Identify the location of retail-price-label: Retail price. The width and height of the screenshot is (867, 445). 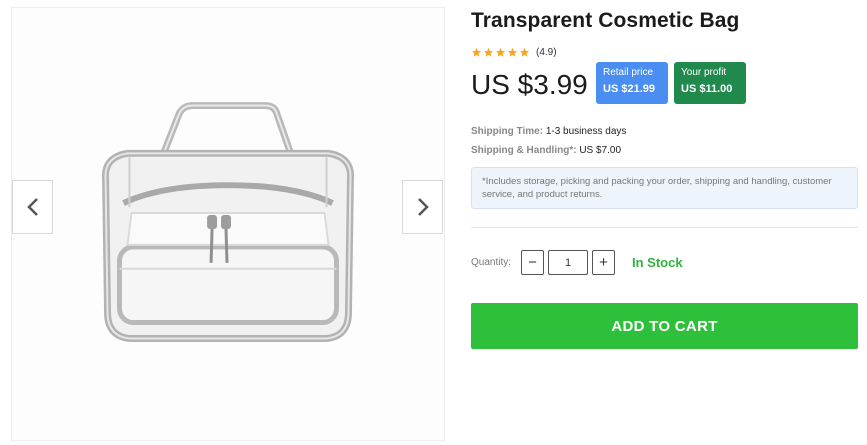
(628, 72).